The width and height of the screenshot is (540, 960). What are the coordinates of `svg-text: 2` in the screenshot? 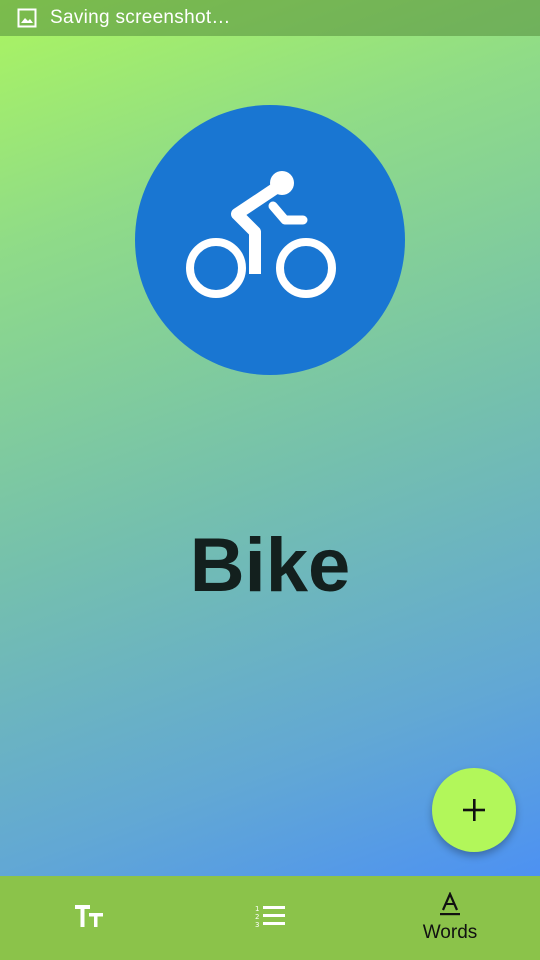 It's located at (257, 917).